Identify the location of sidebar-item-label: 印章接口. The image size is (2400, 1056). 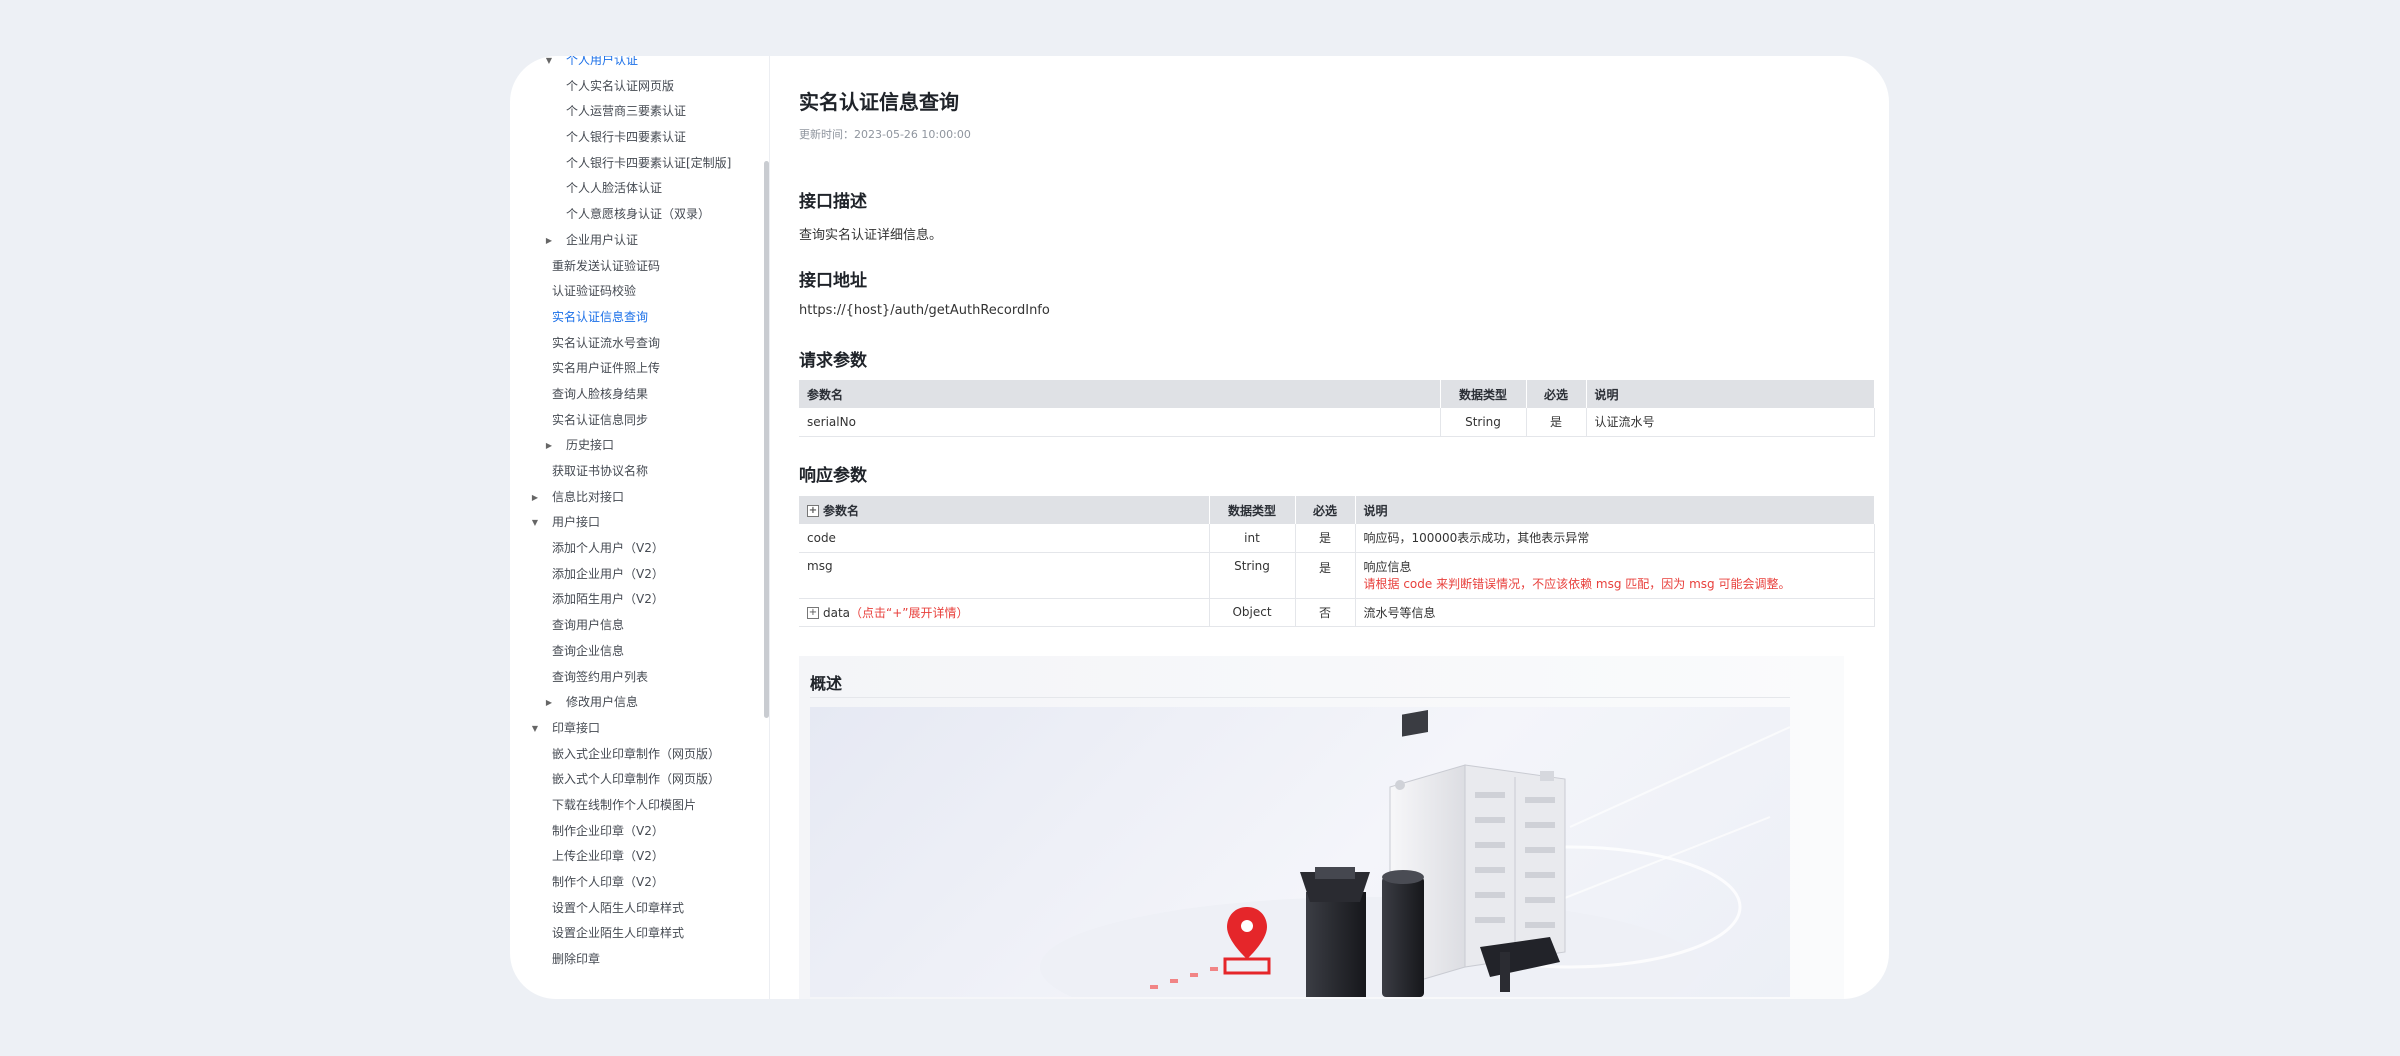
(576, 727).